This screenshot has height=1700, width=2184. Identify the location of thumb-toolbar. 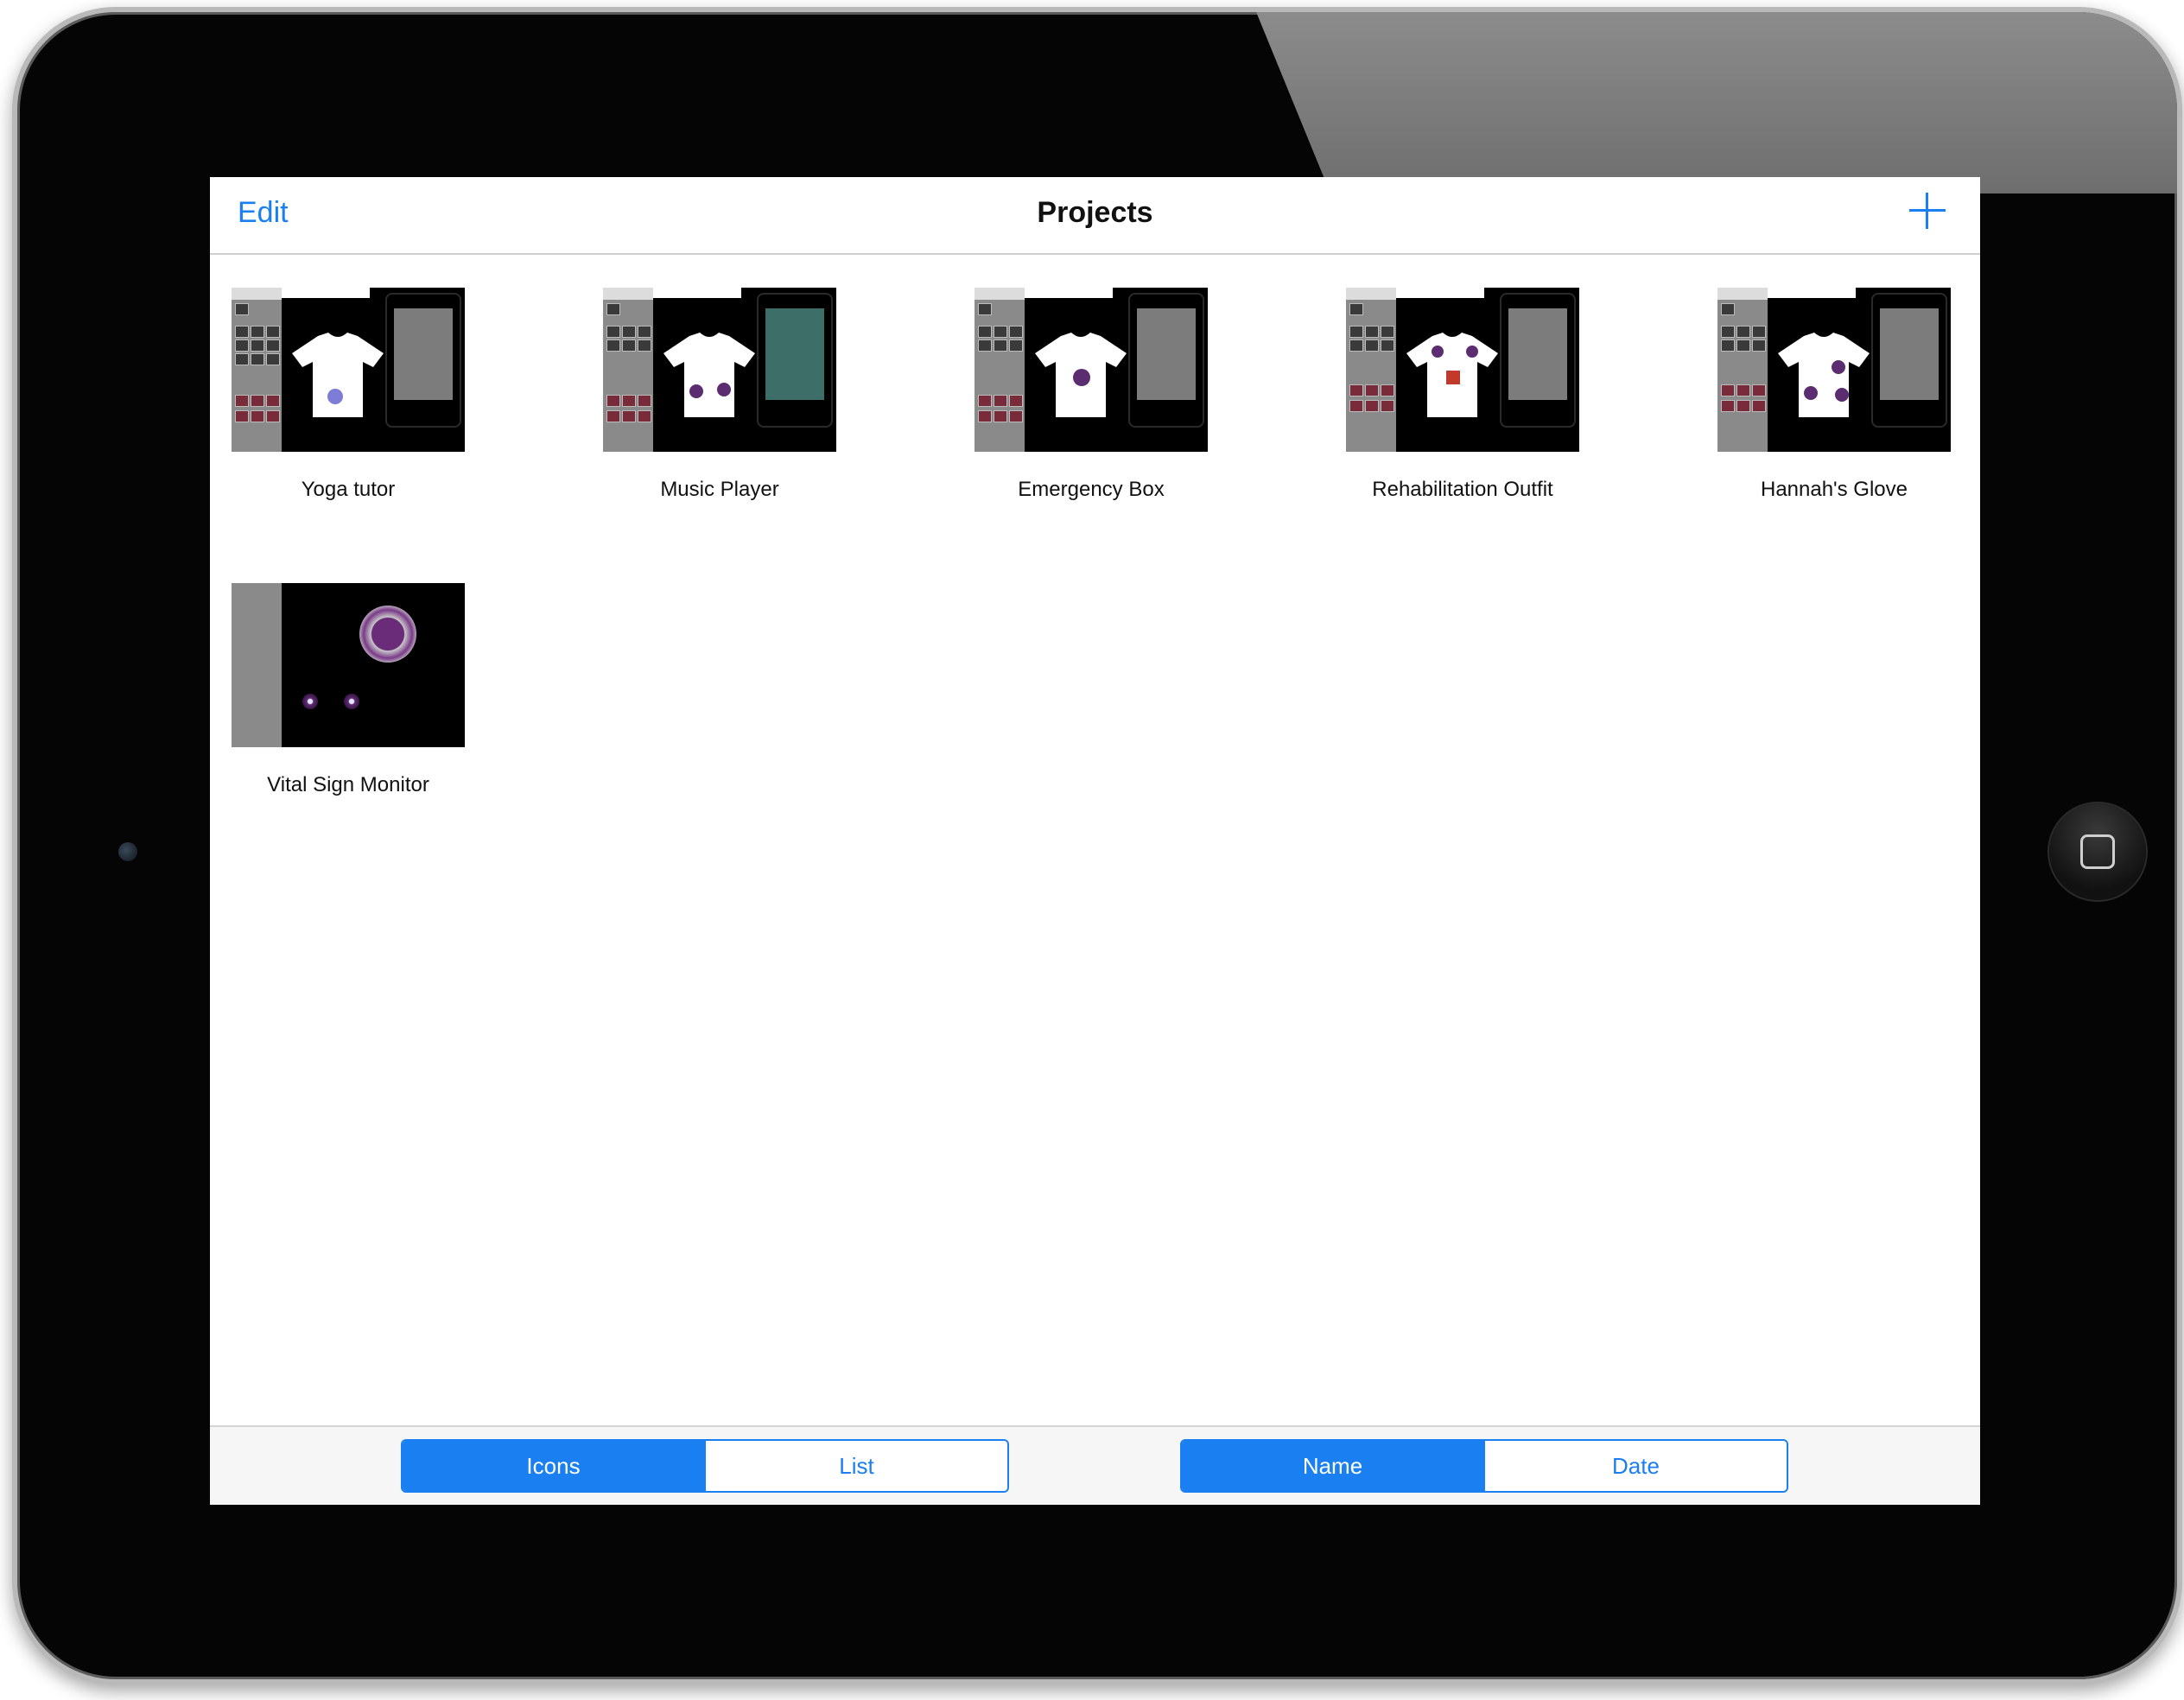
(257, 370).